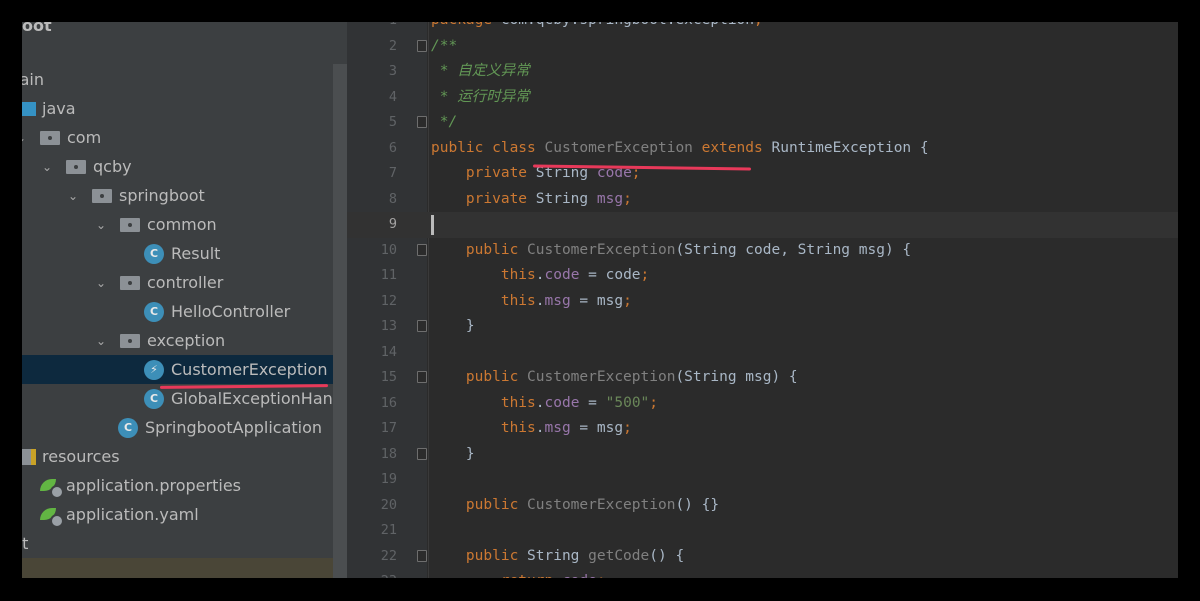 The image size is (1200, 601). What do you see at coordinates (184, 282) in the screenshot?
I see `tree-item-controller: ⌄ controller` at bounding box center [184, 282].